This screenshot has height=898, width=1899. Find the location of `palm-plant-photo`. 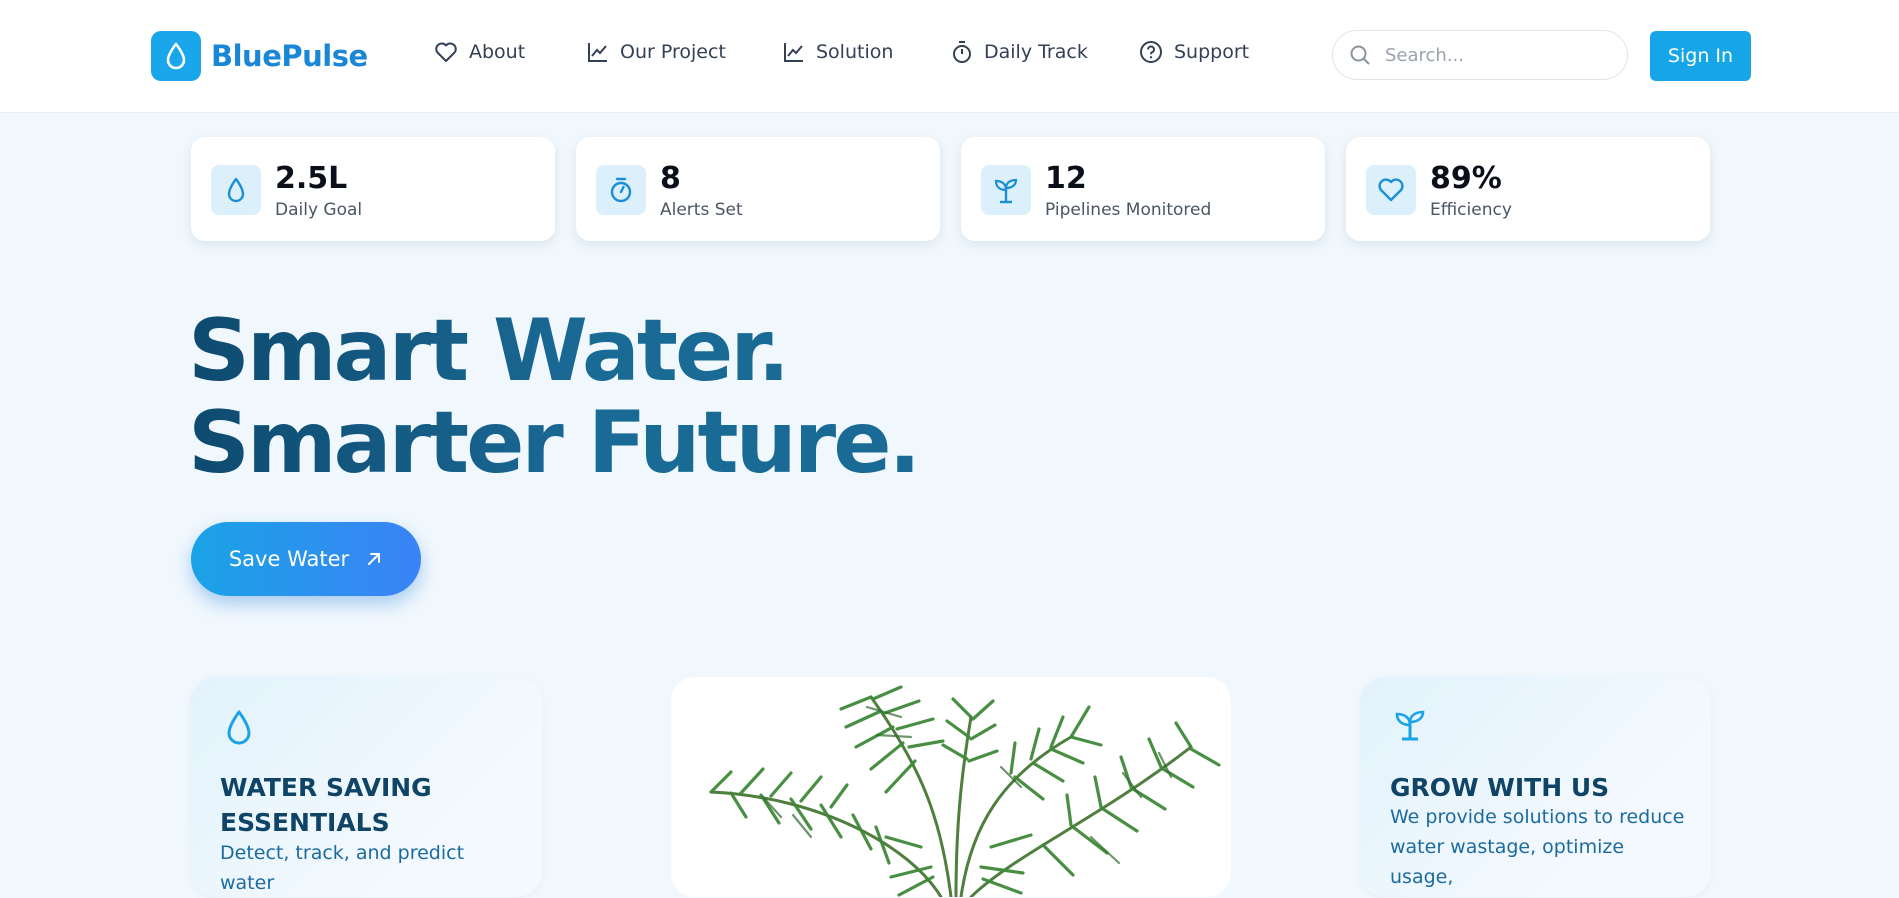

palm-plant-photo is located at coordinates (951, 787).